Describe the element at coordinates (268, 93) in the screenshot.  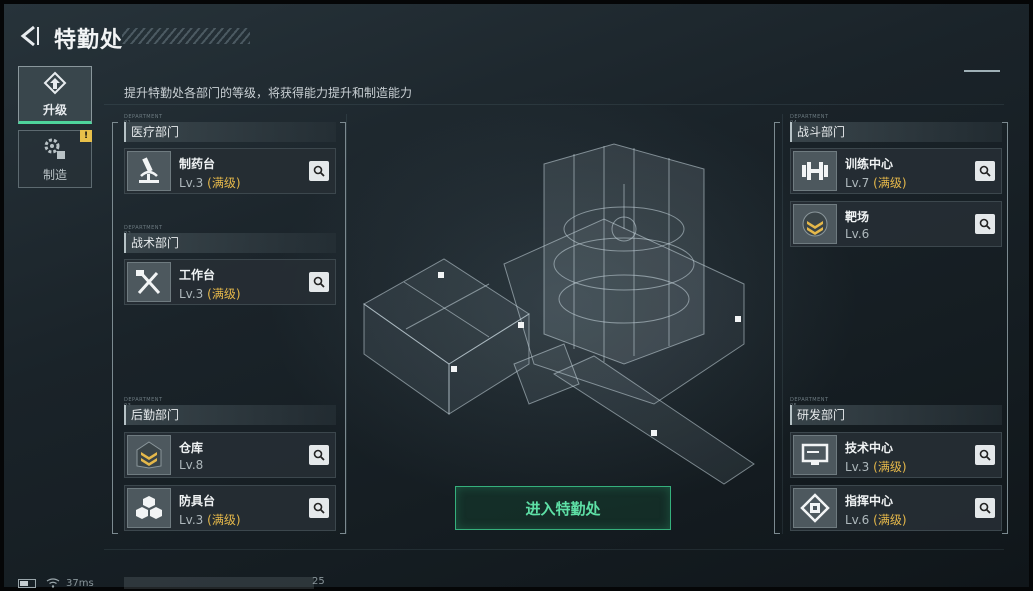
I see `page-subtitle: 提升特勤处各部门的等级，将获得能力提升和制造能力` at that location.